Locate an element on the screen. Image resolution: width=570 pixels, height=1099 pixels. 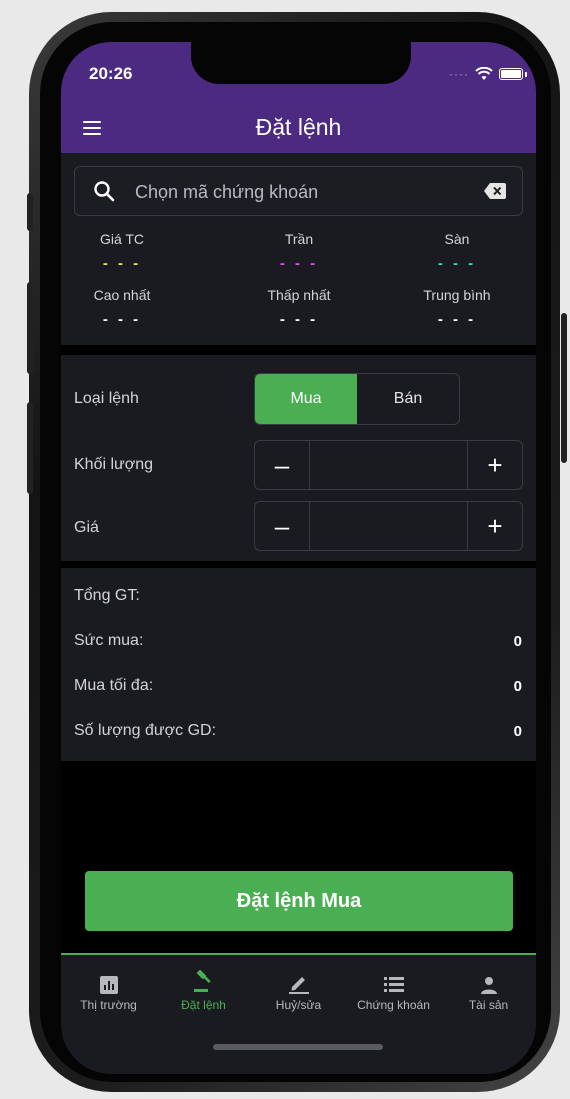
price-input is located at coordinates (388, 526).